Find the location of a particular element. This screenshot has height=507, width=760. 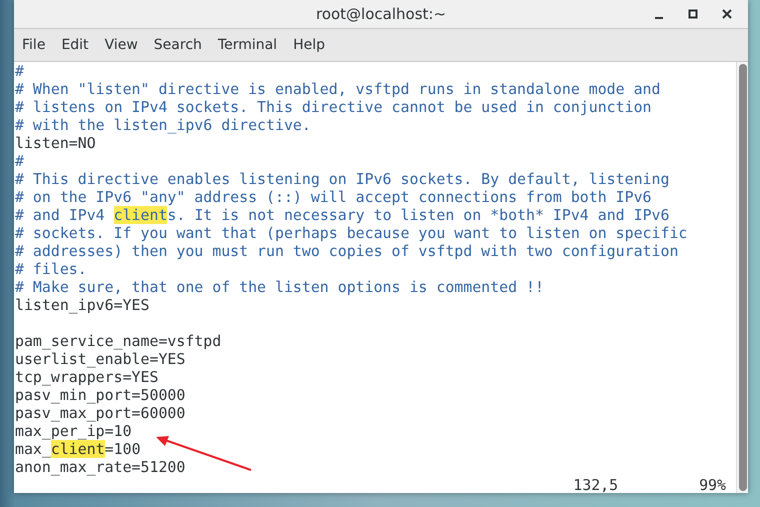

comment-line: # on the IPv6 "any" address (::) will accept connections from both IPv6 is located at coordinates (333, 197).